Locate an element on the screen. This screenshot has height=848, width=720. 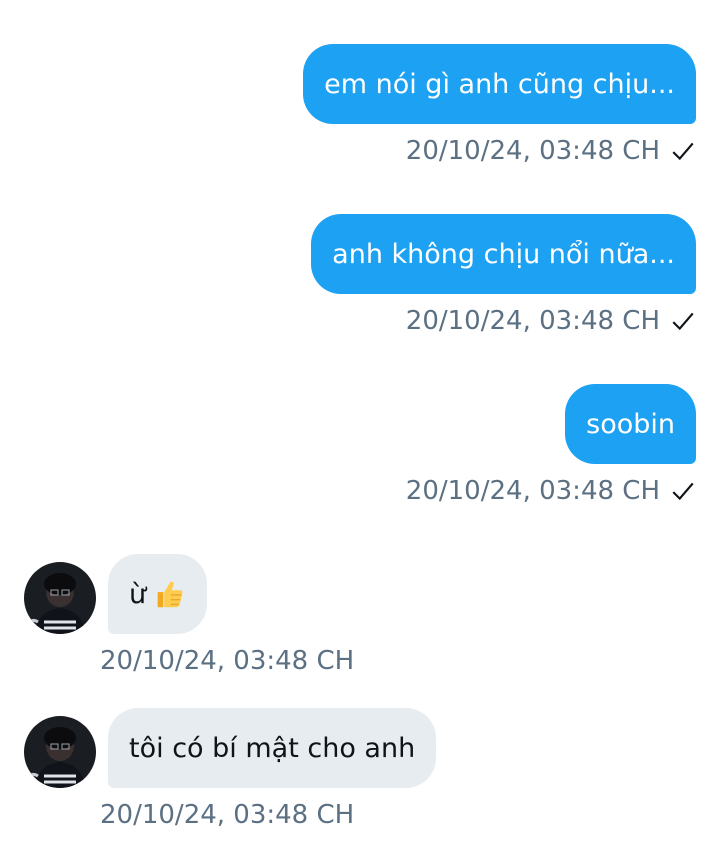
outgoing-message: soobin is located at coordinates (630, 424).